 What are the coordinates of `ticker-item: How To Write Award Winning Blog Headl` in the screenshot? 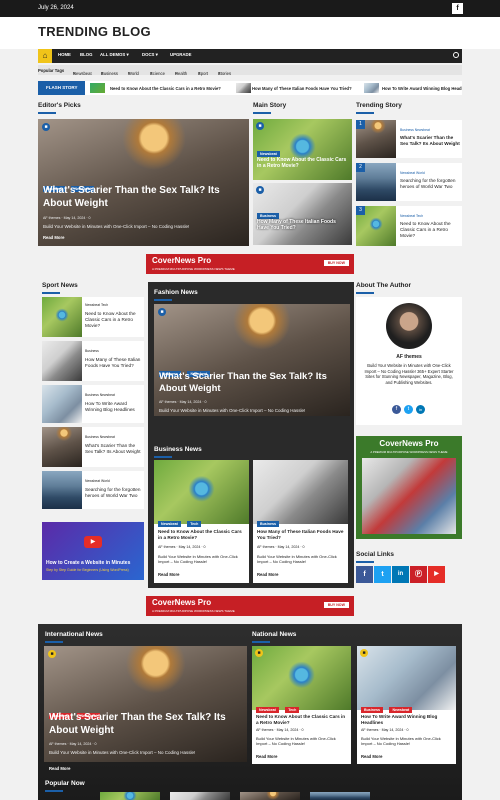 It's located at (422, 88).